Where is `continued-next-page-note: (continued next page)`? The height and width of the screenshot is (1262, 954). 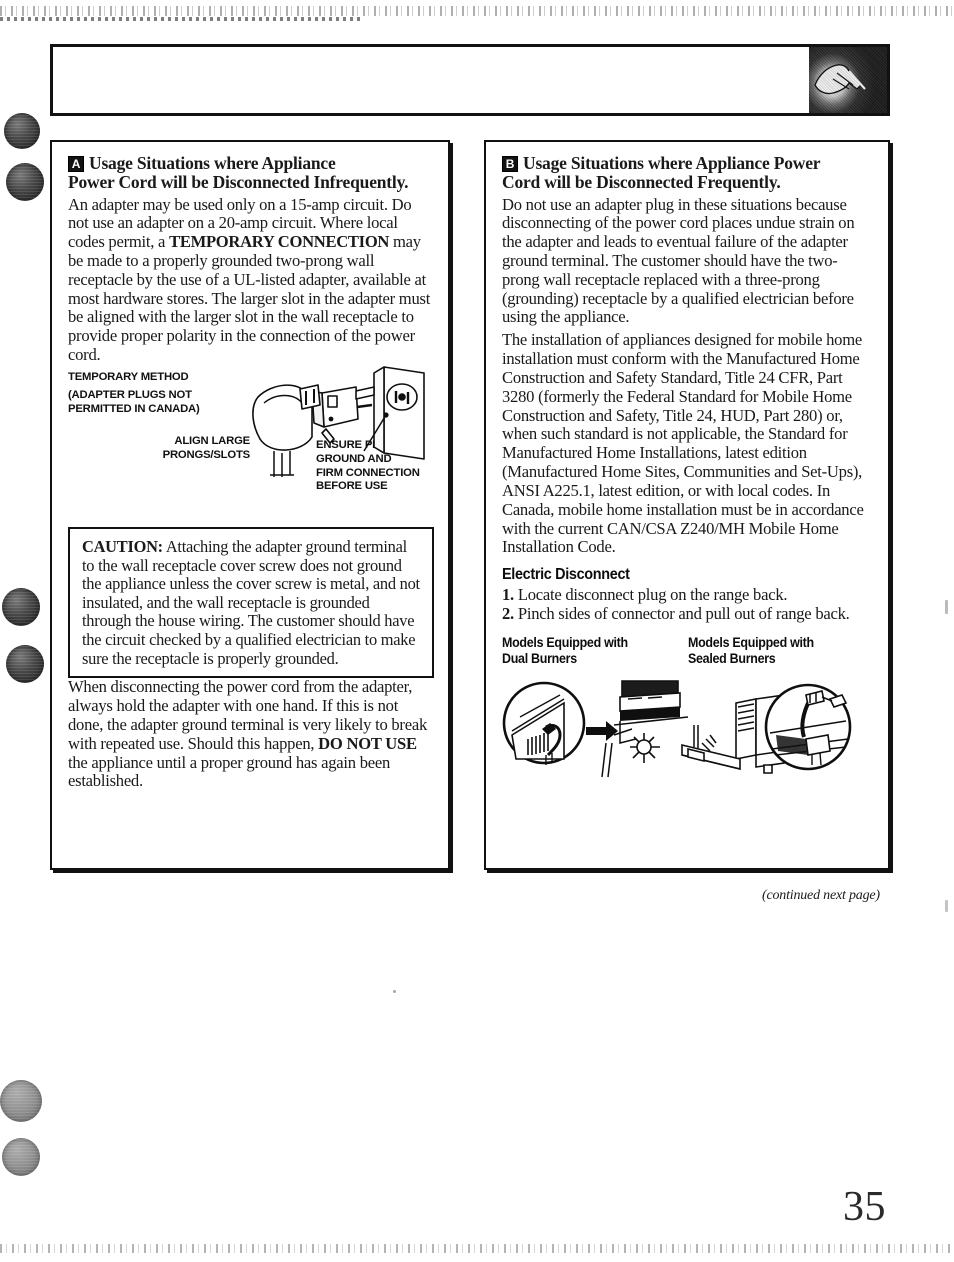
continued-next-page-note: (continued next page) is located at coordinates (821, 895).